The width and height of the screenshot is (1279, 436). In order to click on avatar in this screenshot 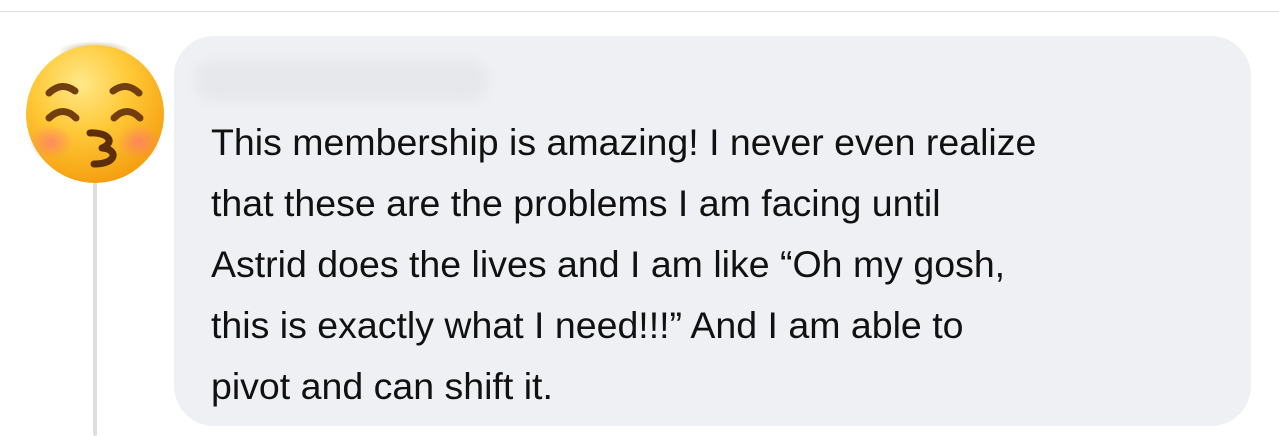, I will do `click(95, 111)`.